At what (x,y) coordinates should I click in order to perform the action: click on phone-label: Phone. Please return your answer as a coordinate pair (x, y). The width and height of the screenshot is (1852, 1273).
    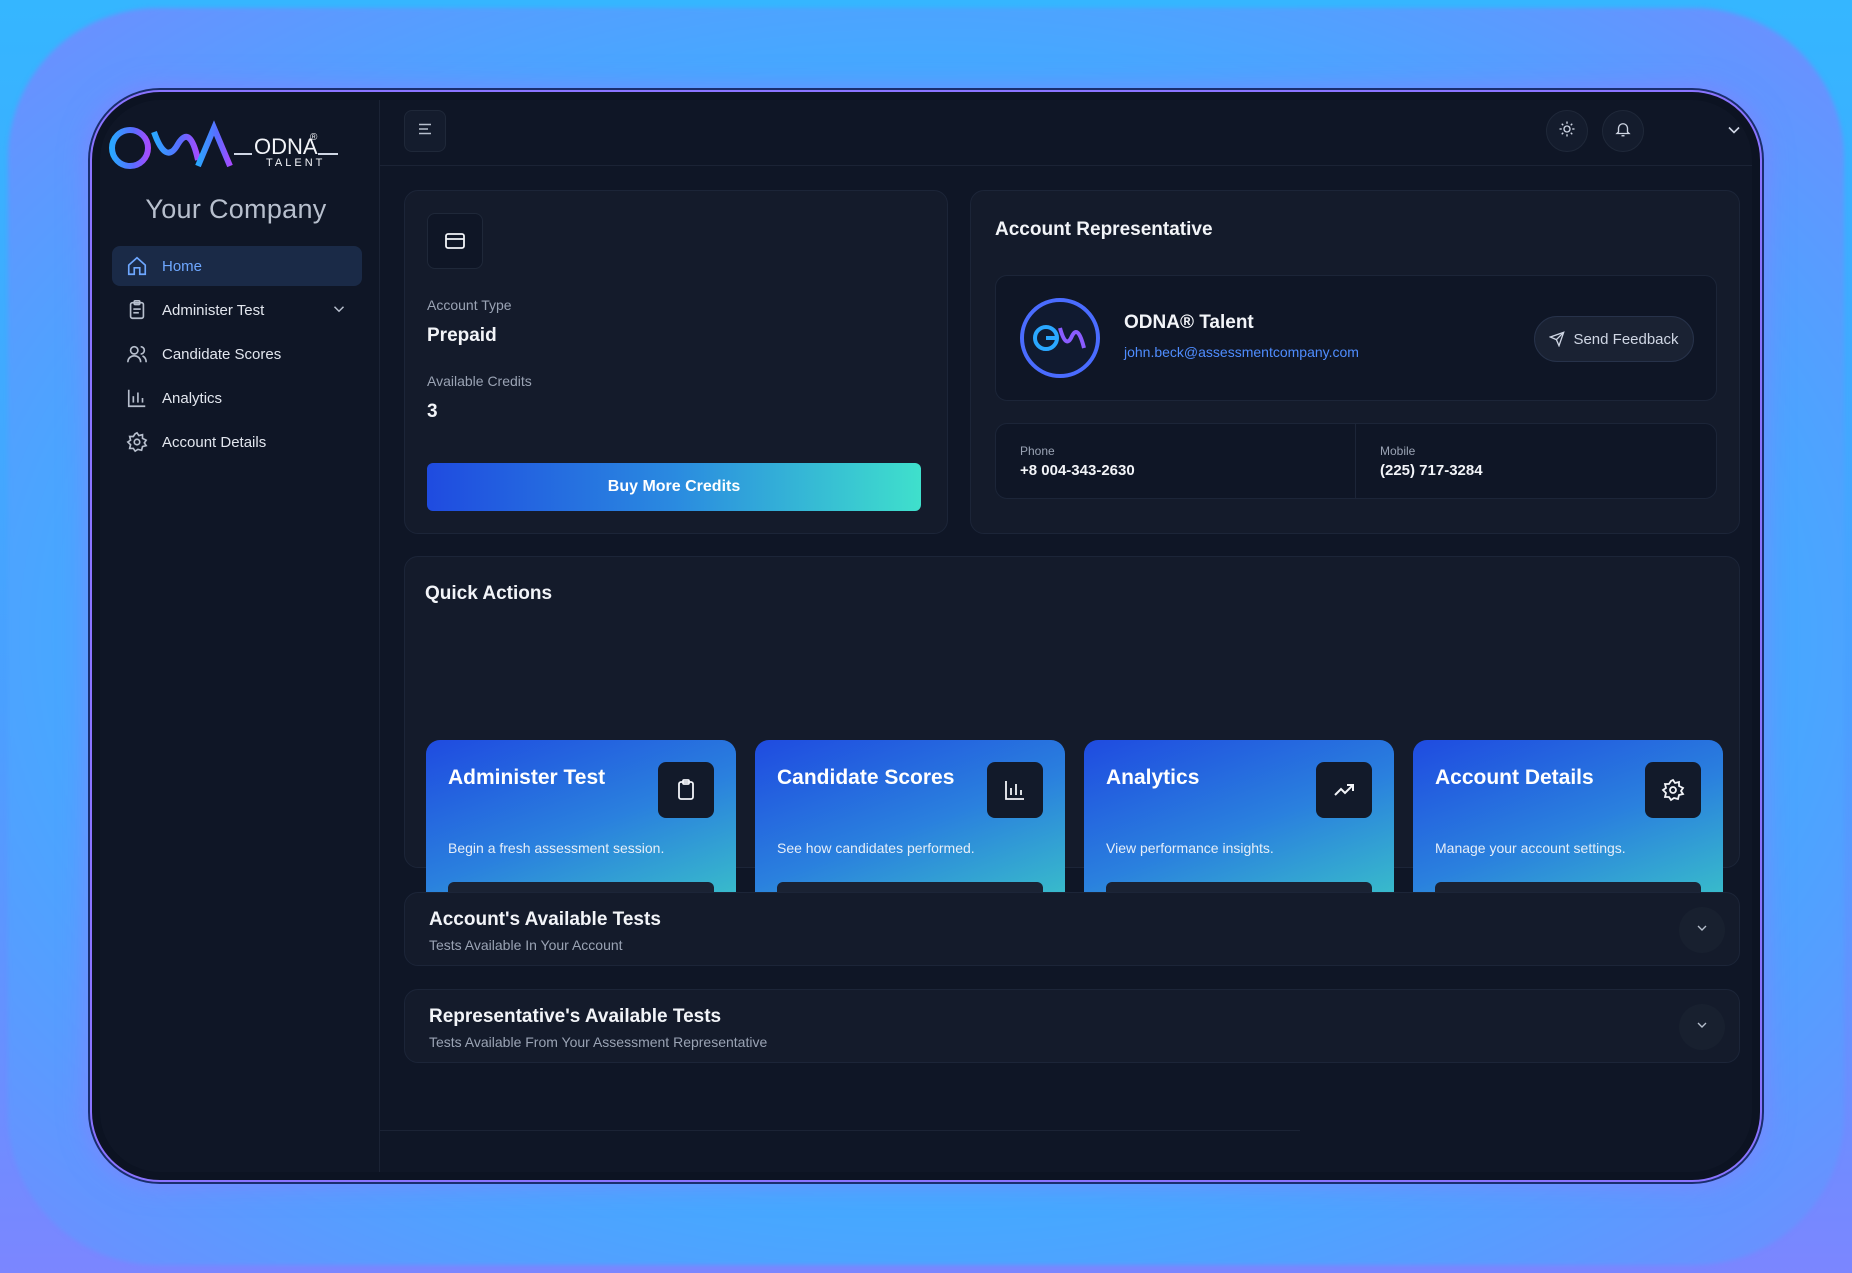
    Looking at the image, I should click on (1037, 451).